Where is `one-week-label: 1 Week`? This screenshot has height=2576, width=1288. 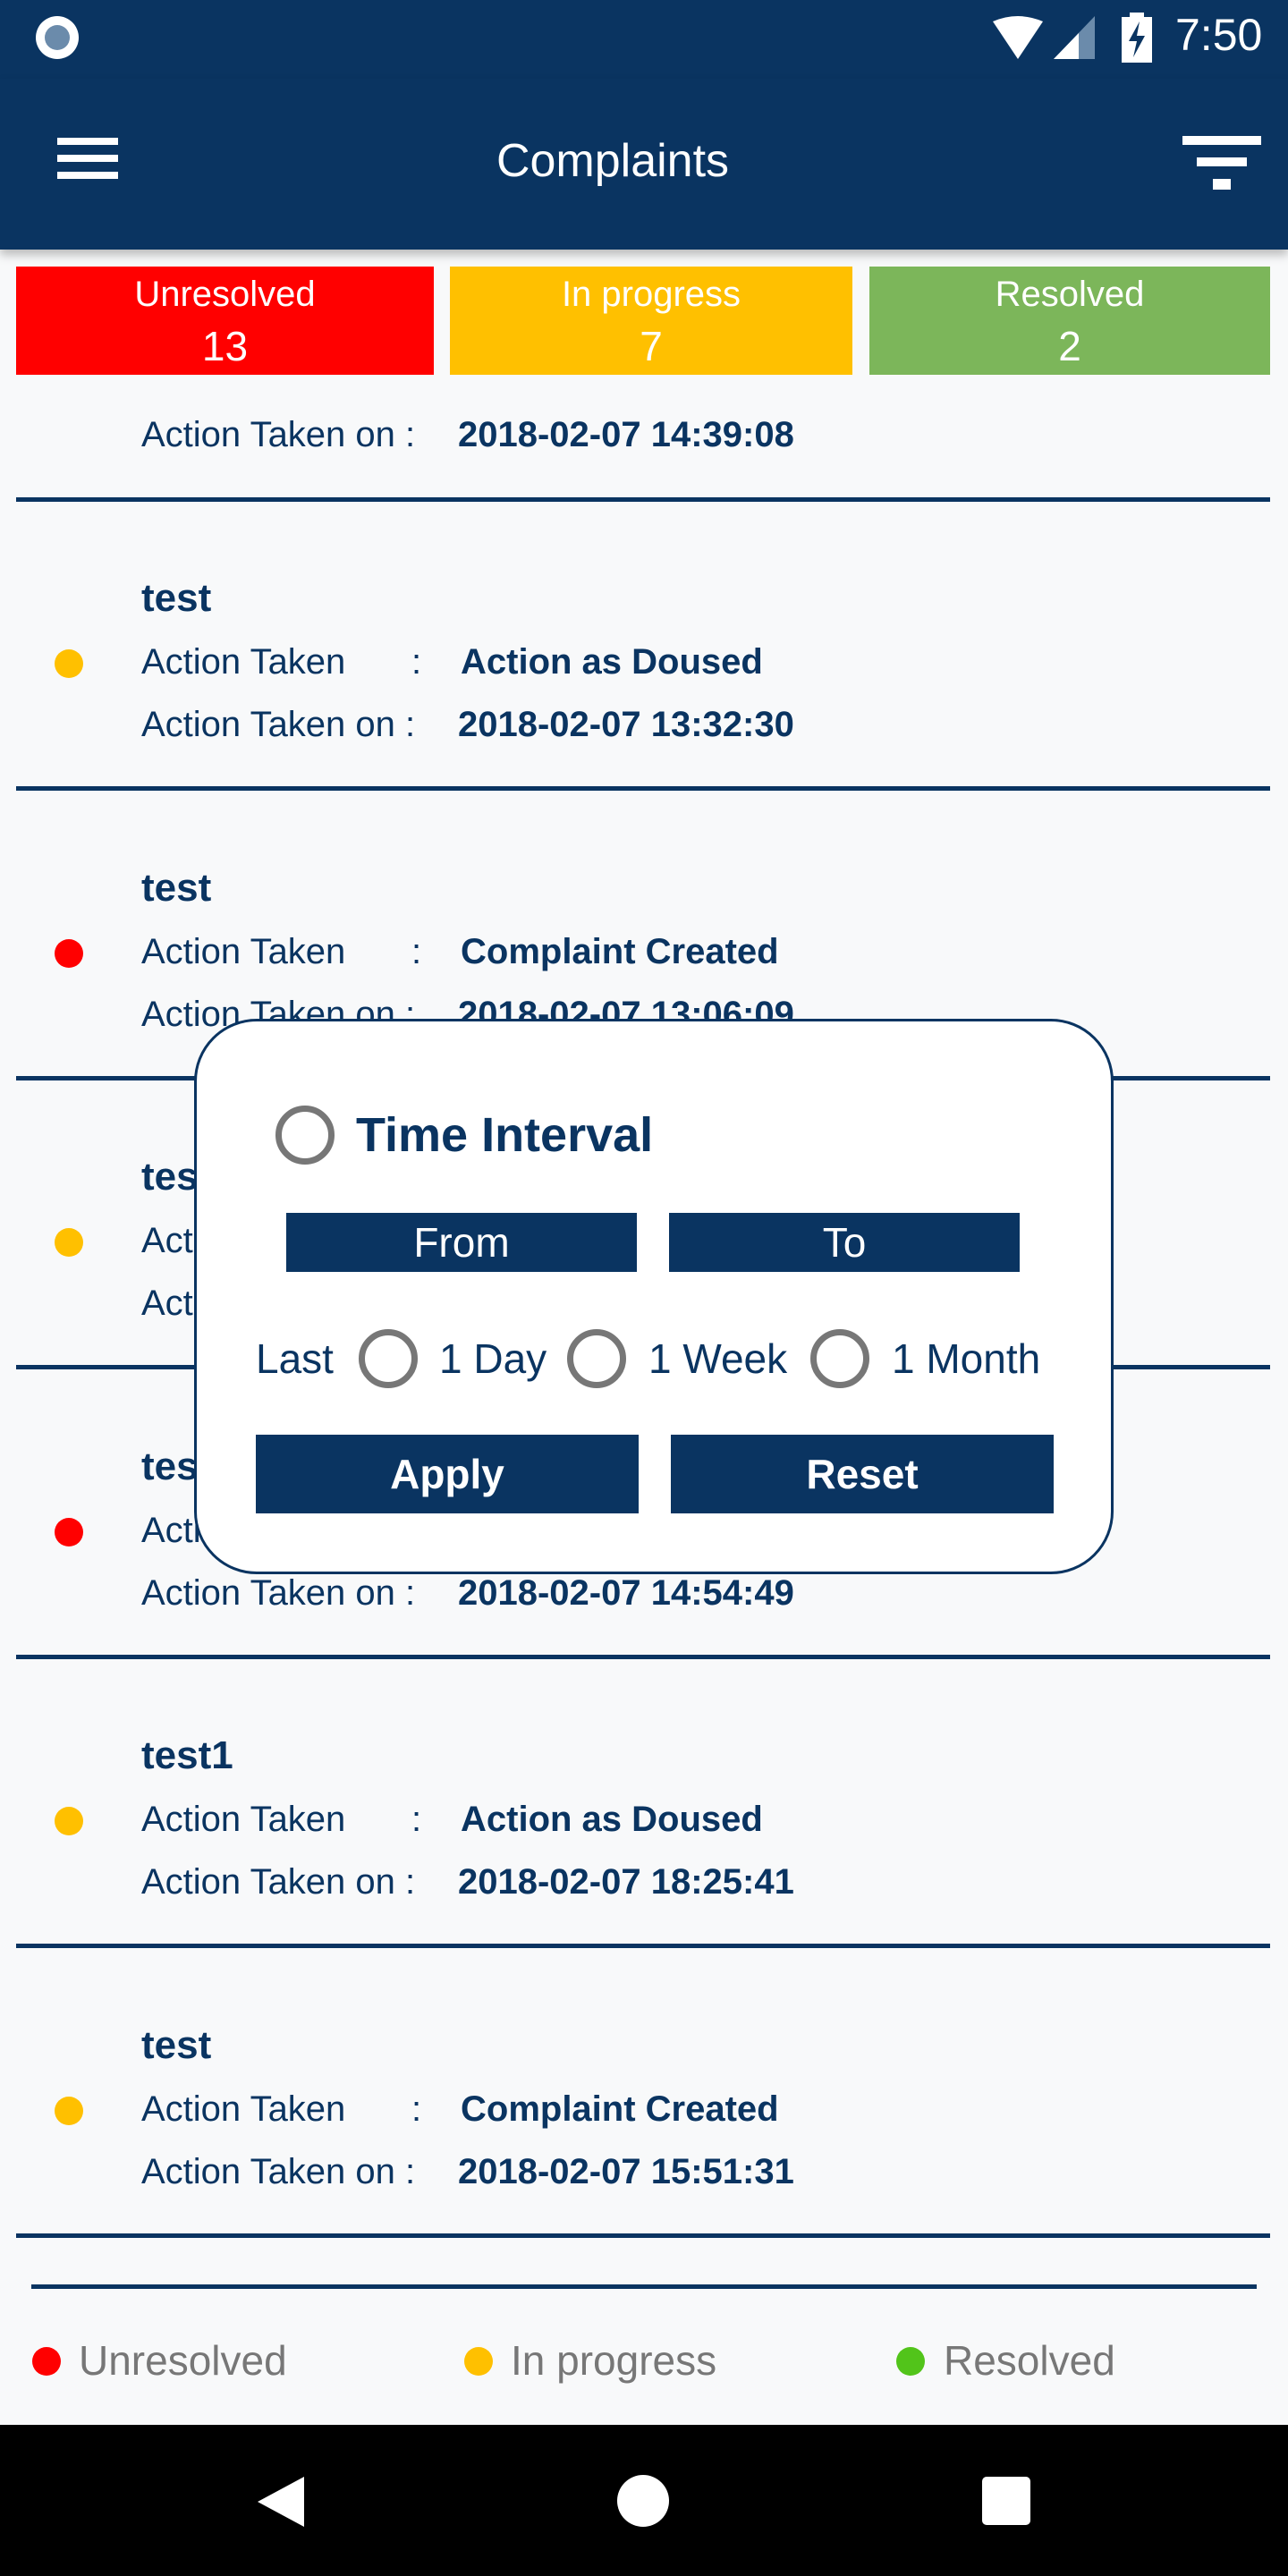
one-week-label: 1 Week is located at coordinates (718, 1358).